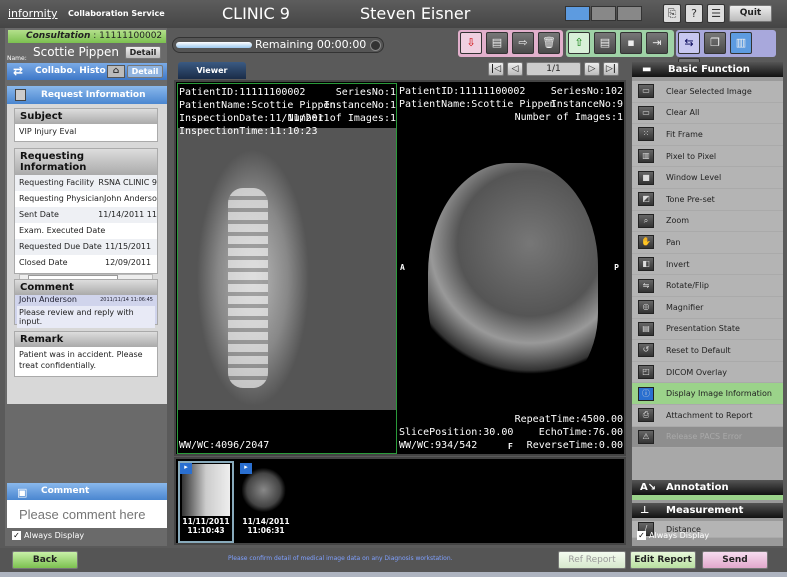 The width and height of the screenshot is (787, 577). I want to click on always-display-checkbox-right: ✓ Always Display, so click(673, 535).